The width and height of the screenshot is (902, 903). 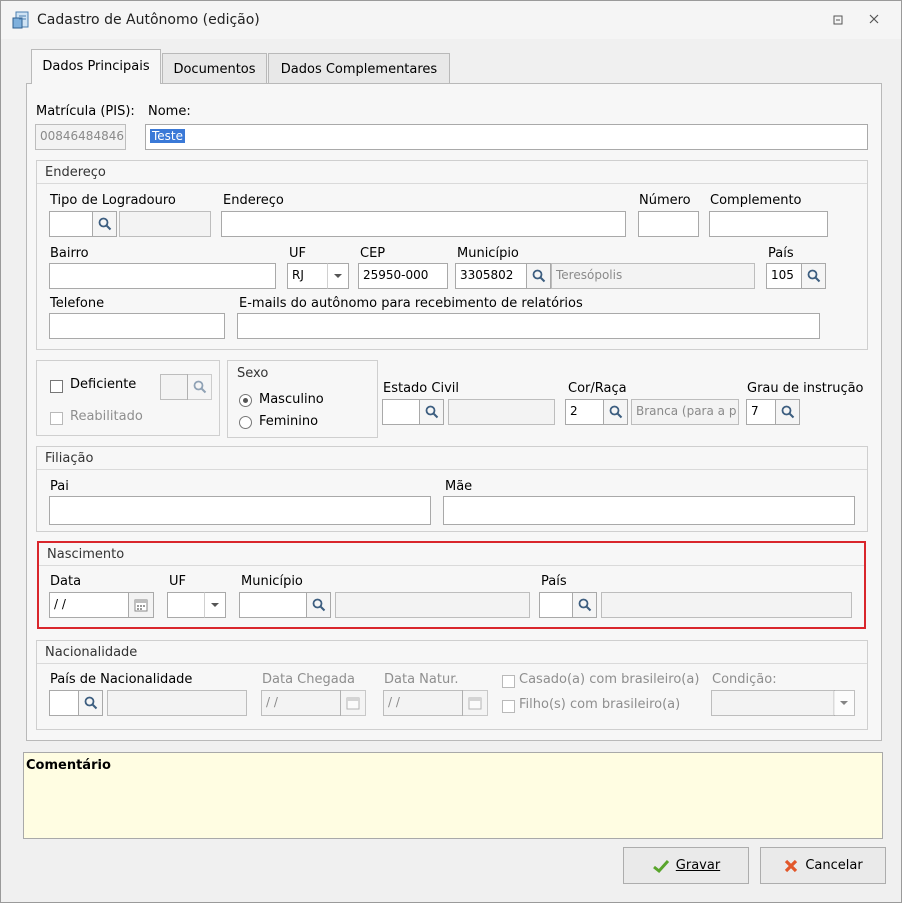 I want to click on cor-raca-search-button, so click(x=615, y=412).